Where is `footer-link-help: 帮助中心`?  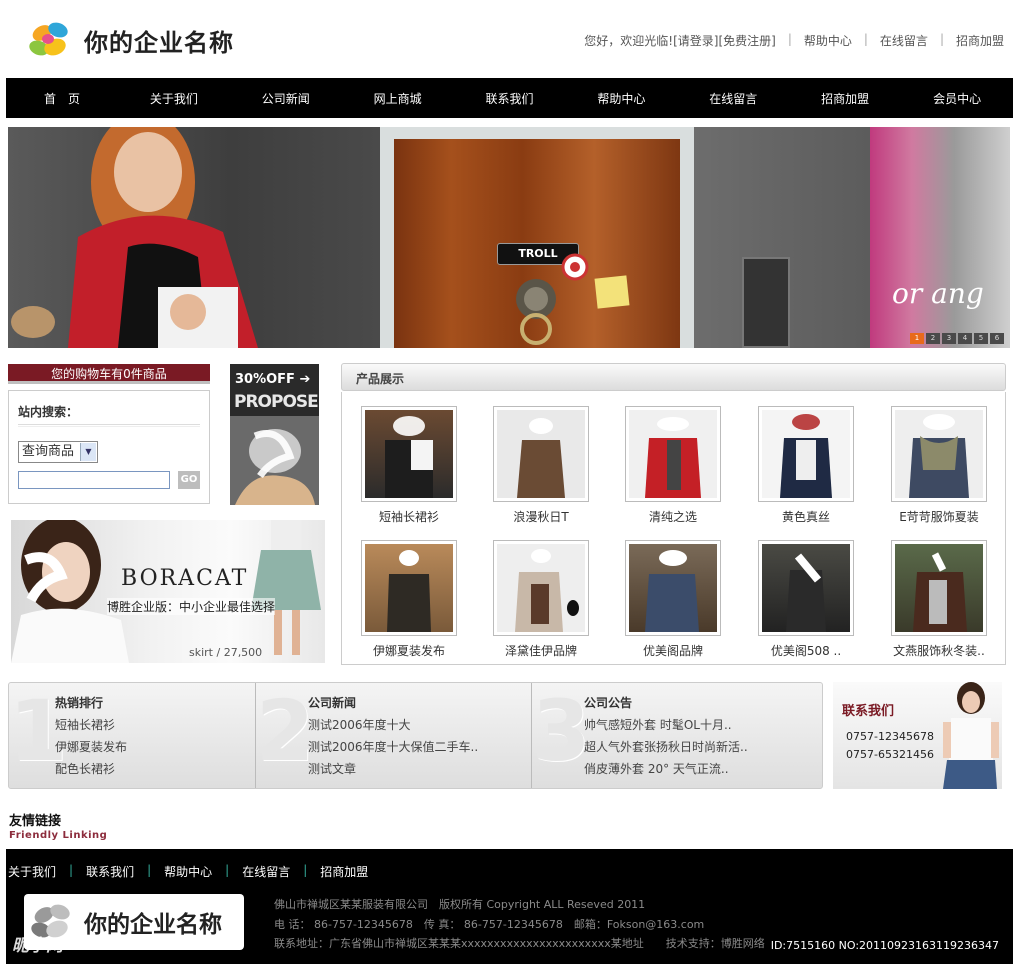 footer-link-help: 帮助中心 is located at coordinates (188, 871).